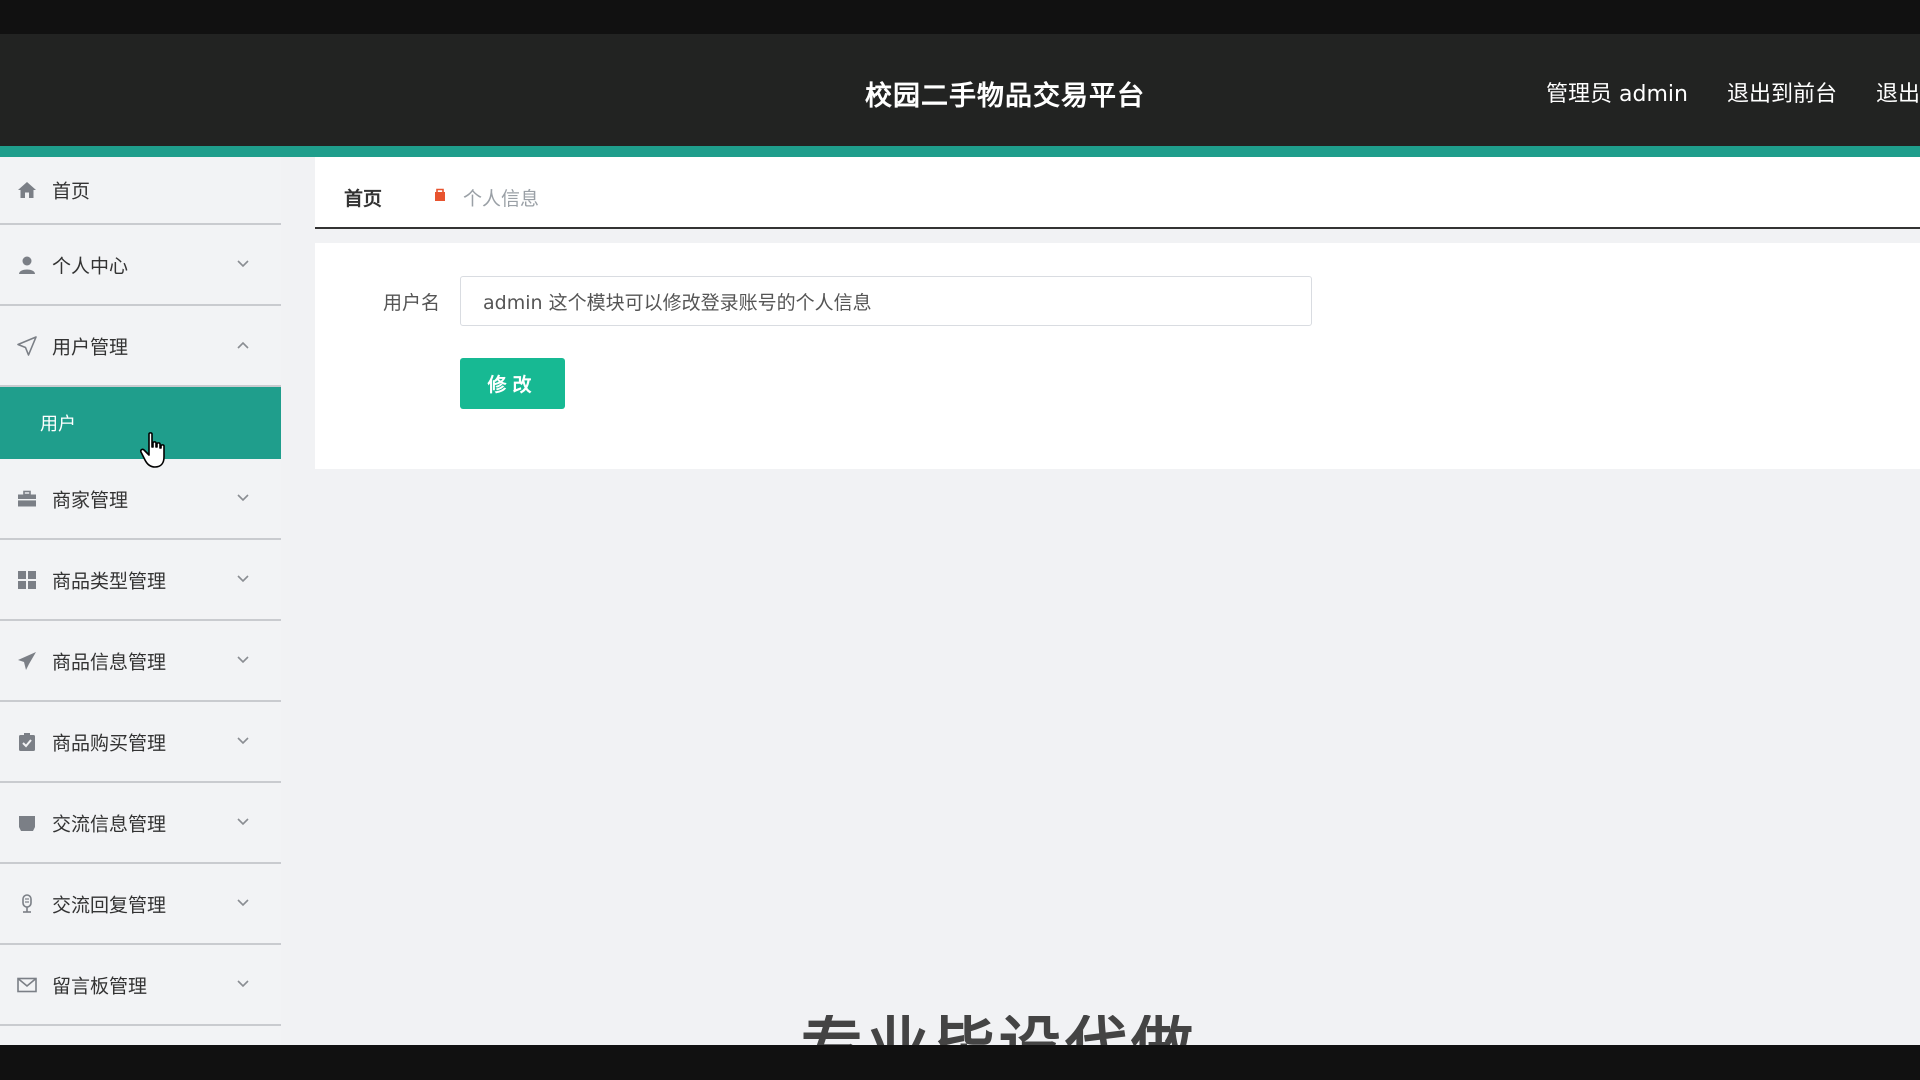  I want to click on sidebar-item-personal-center: 个人中心, so click(140, 265).